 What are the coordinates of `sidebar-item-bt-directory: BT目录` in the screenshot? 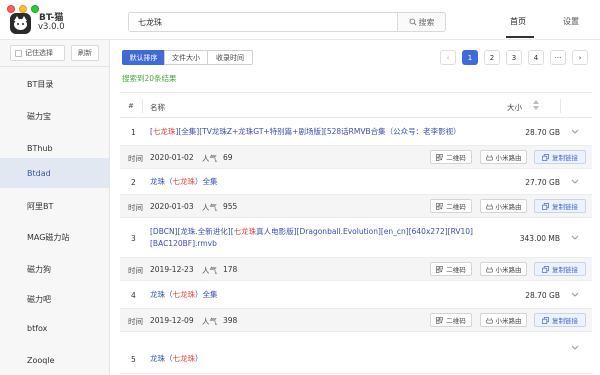 It's located at (55, 84).